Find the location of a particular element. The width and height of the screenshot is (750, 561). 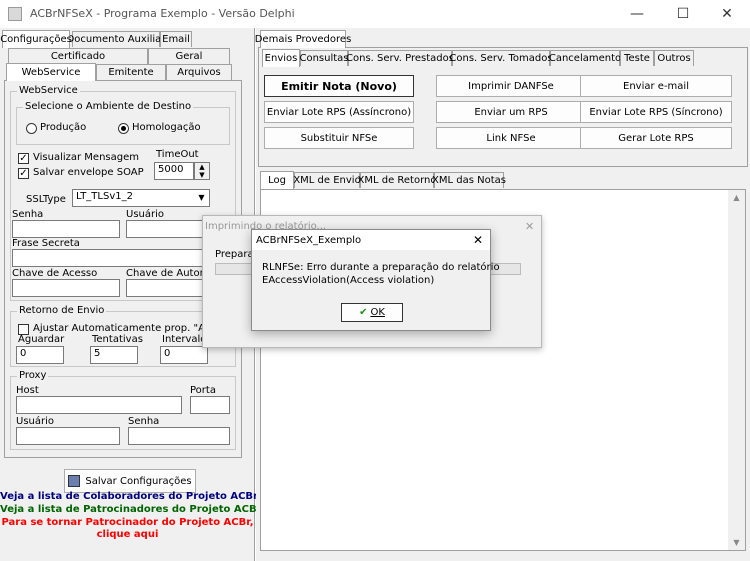

tab-certificado: Certificado is located at coordinates (78, 56).